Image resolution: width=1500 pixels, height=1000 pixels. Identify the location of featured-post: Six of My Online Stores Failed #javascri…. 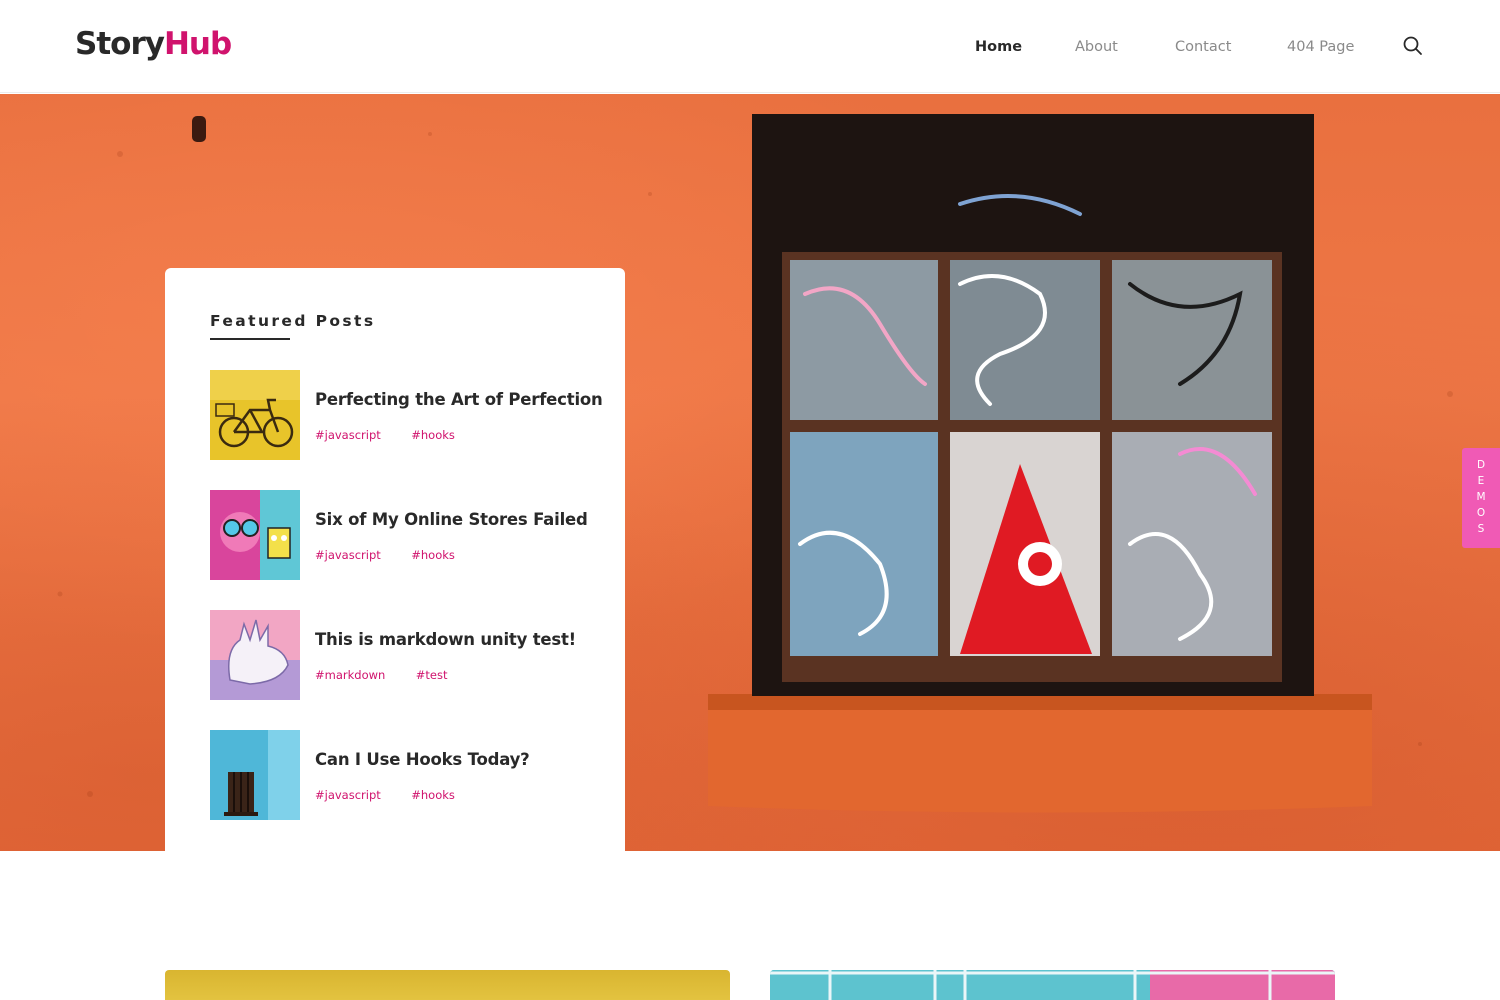
(400, 535).